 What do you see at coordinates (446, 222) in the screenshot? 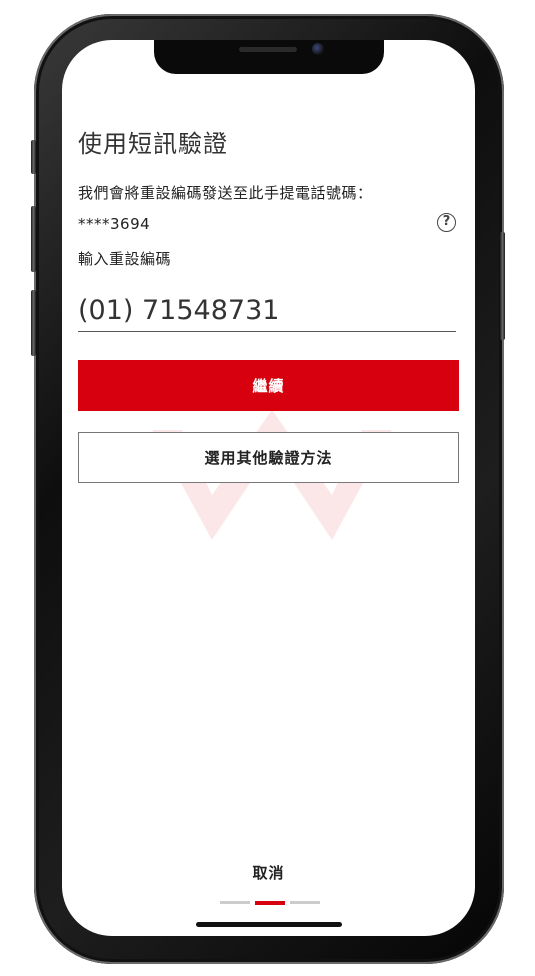
I see `question-circle-icon: ?` at bounding box center [446, 222].